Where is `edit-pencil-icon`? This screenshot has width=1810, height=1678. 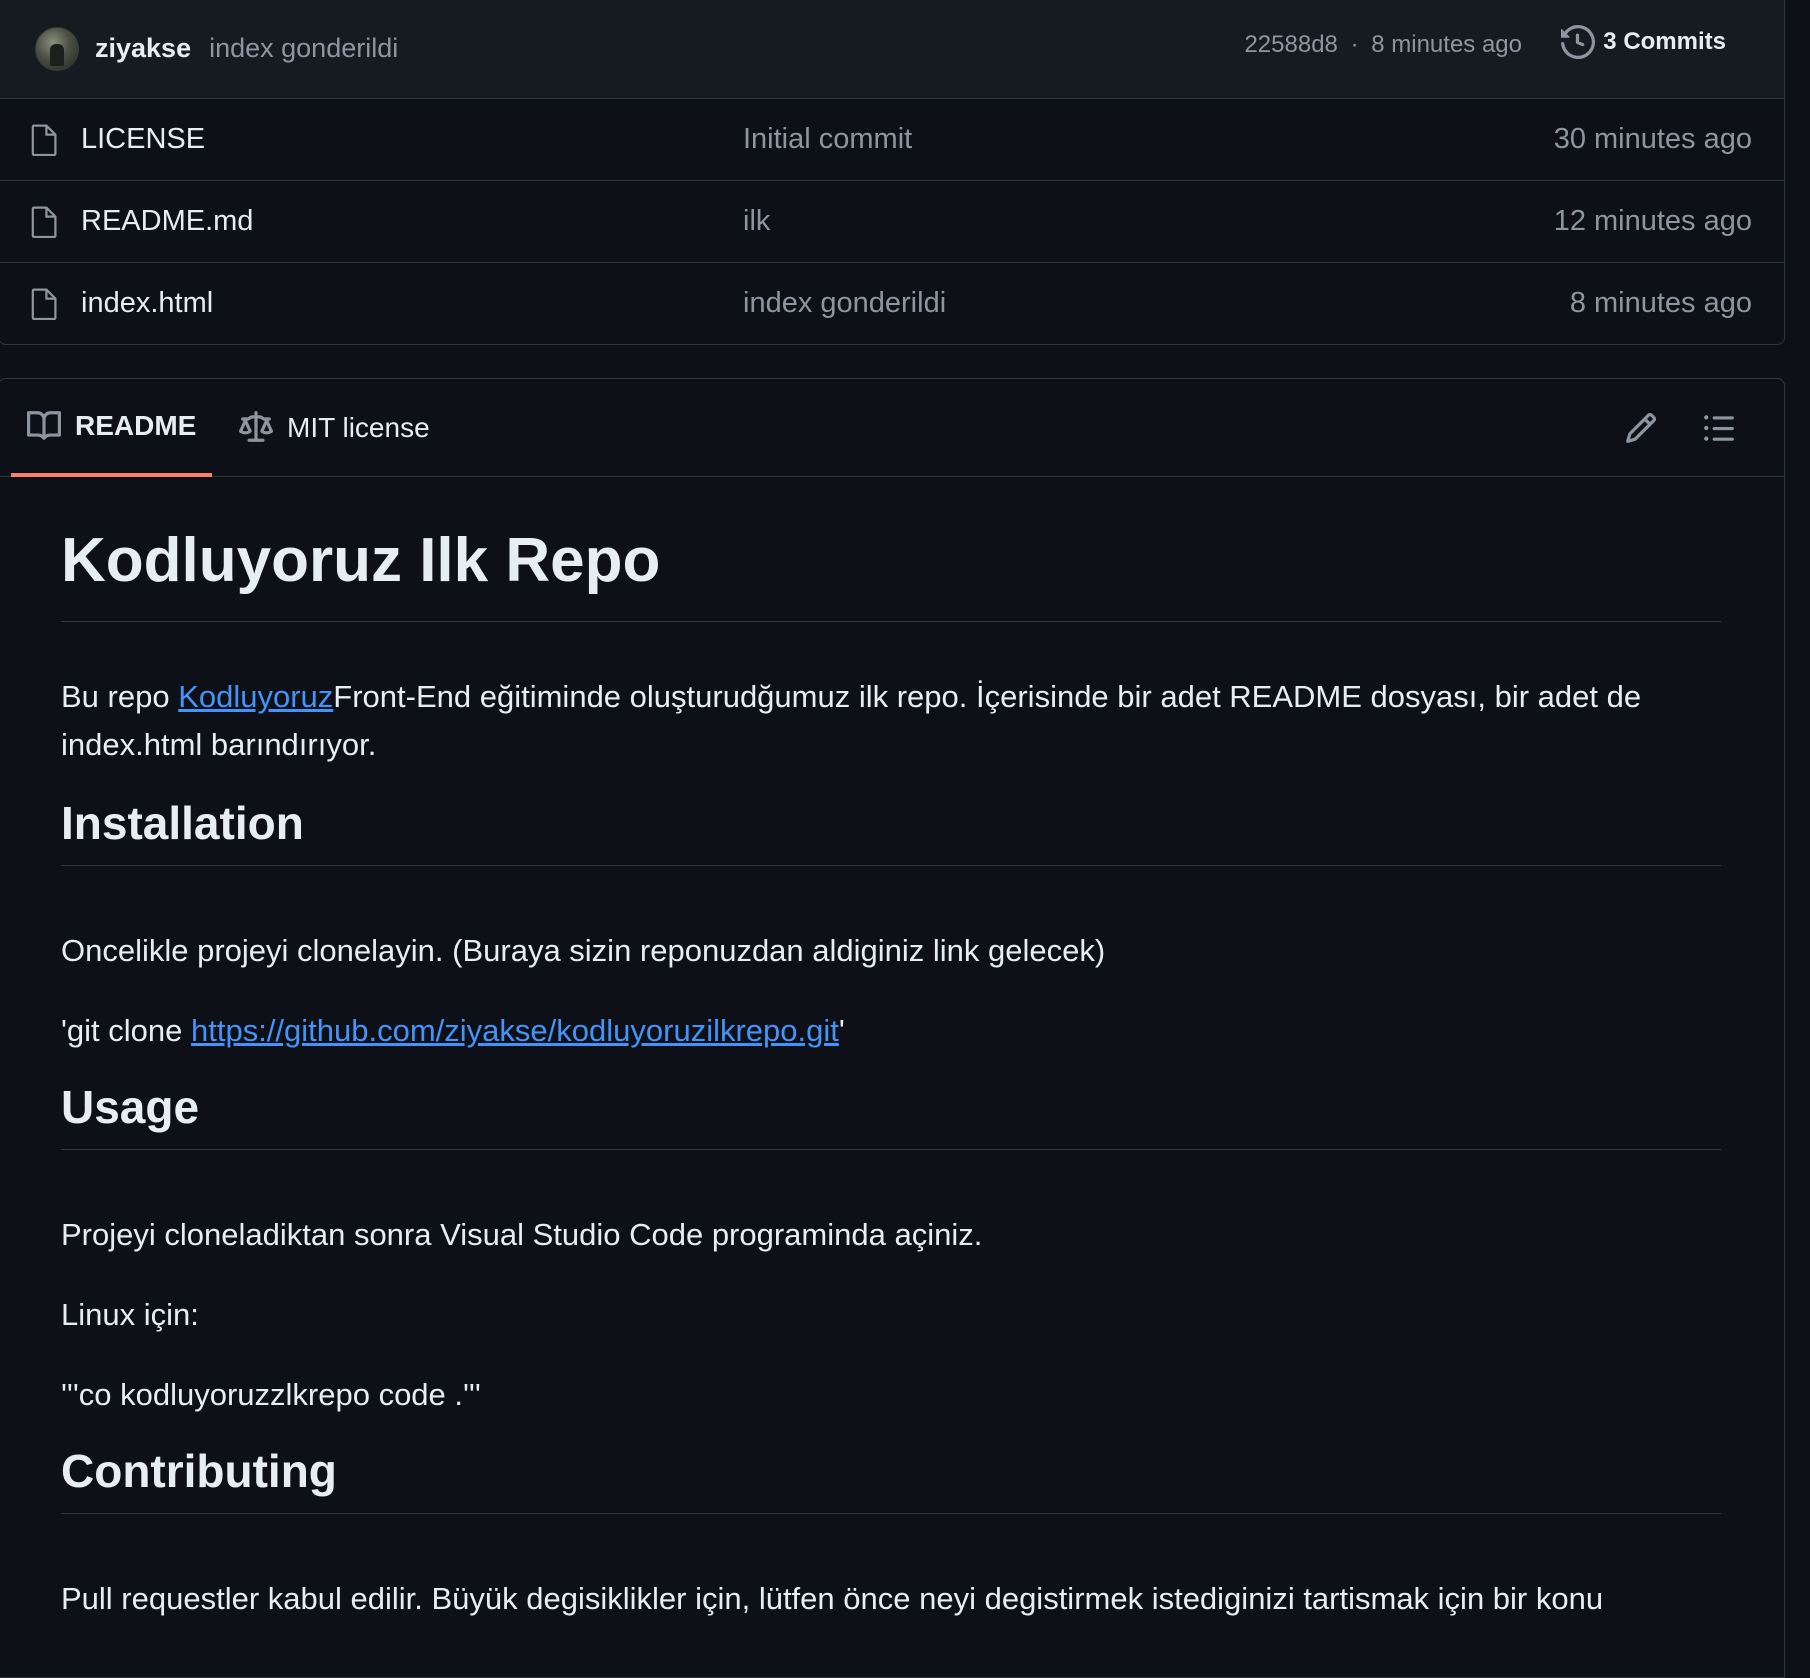
edit-pencil-icon is located at coordinates (1641, 428).